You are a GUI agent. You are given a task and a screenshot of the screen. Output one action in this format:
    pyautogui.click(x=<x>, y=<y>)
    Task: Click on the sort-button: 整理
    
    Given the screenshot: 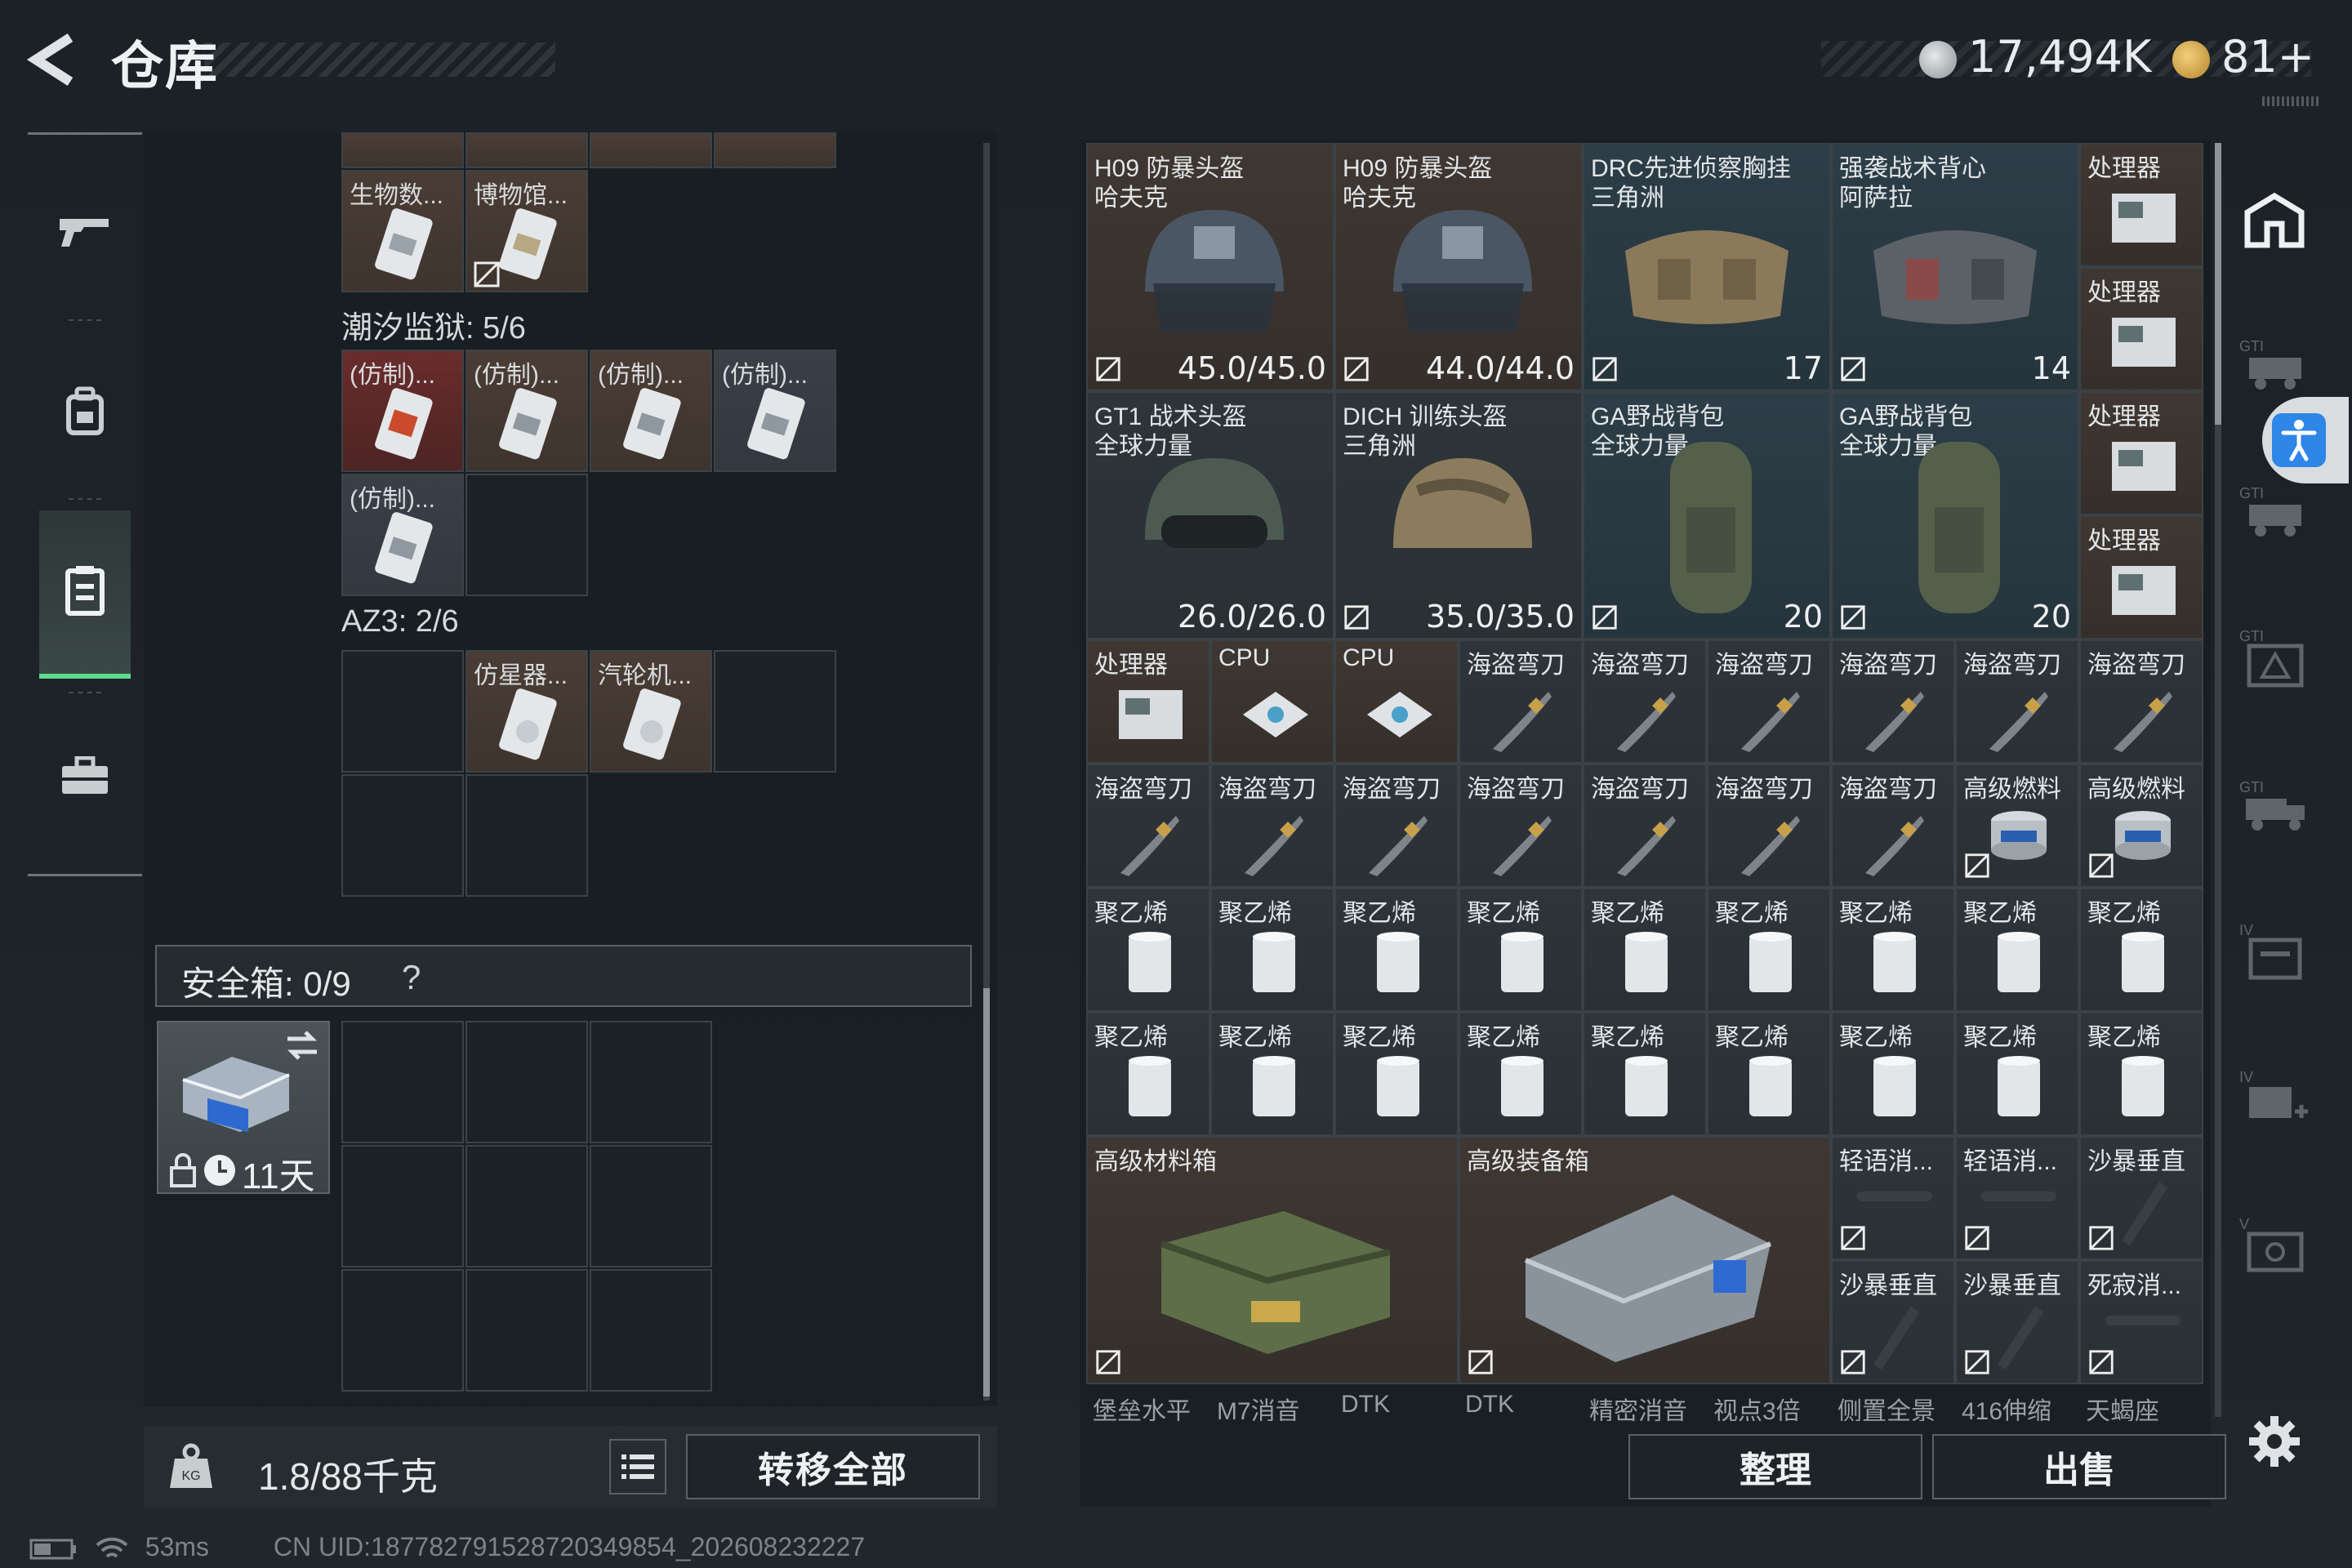 What is the action you would take?
    pyautogui.click(x=1775, y=1466)
    